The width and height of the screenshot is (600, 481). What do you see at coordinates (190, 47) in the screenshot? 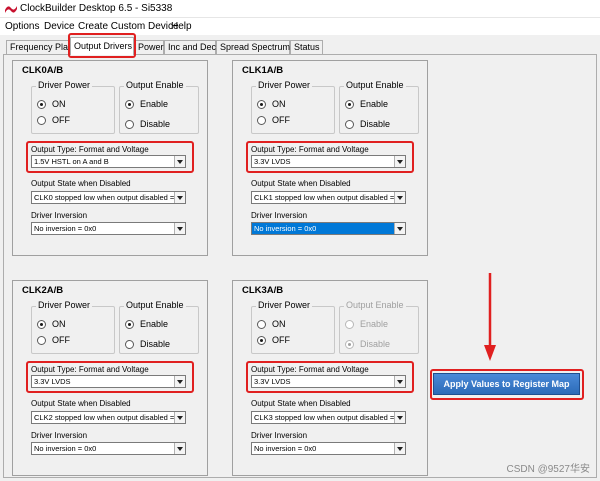
I see `tab-inc-and-dec: Inc and Dec` at bounding box center [190, 47].